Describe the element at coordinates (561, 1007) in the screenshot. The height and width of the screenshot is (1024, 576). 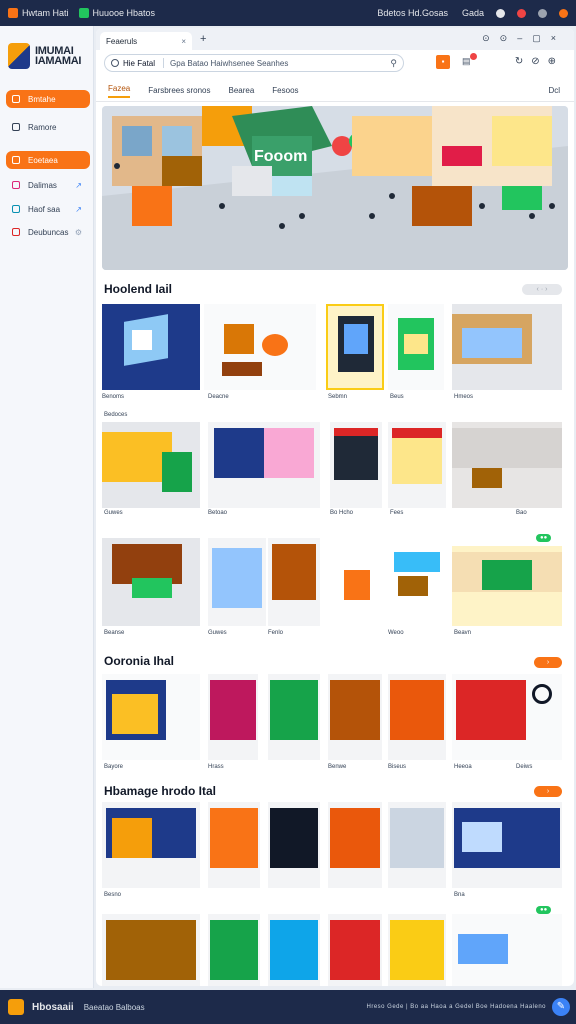
I see `chat-help-icon: ✎` at that location.